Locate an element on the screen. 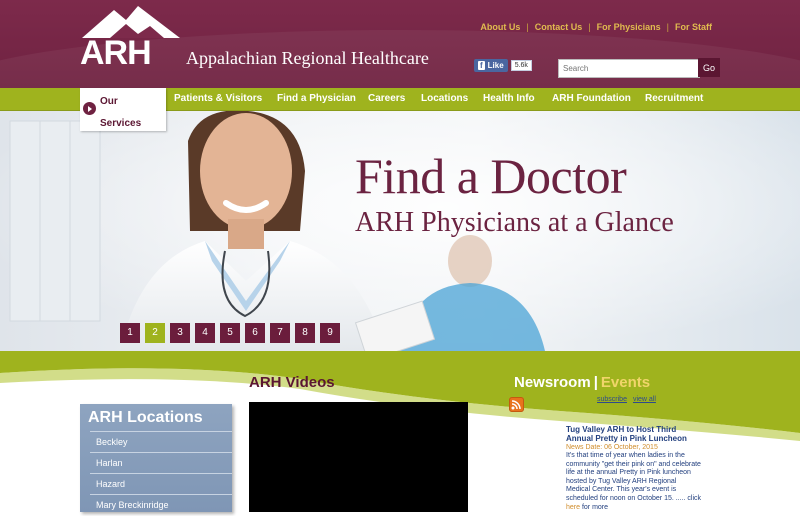 Image resolution: width=800 pixels, height=516 pixels. slide-page-7: 7 is located at coordinates (280, 333).